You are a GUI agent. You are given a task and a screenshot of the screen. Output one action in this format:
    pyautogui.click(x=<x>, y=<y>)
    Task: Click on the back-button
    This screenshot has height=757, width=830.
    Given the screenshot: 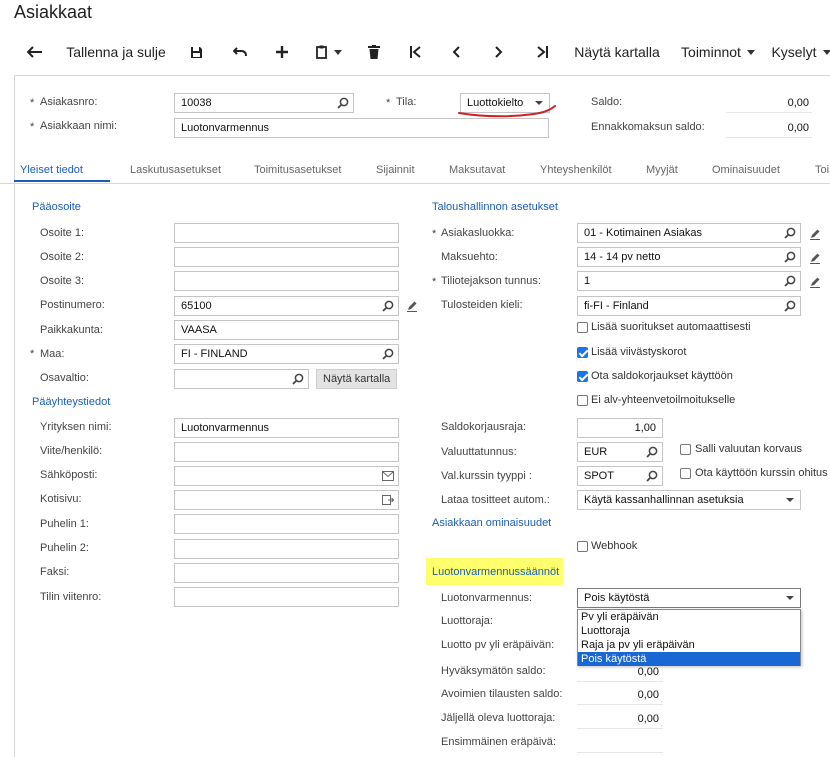 What is the action you would take?
    pyautogui.click(x=35, y=52)
    